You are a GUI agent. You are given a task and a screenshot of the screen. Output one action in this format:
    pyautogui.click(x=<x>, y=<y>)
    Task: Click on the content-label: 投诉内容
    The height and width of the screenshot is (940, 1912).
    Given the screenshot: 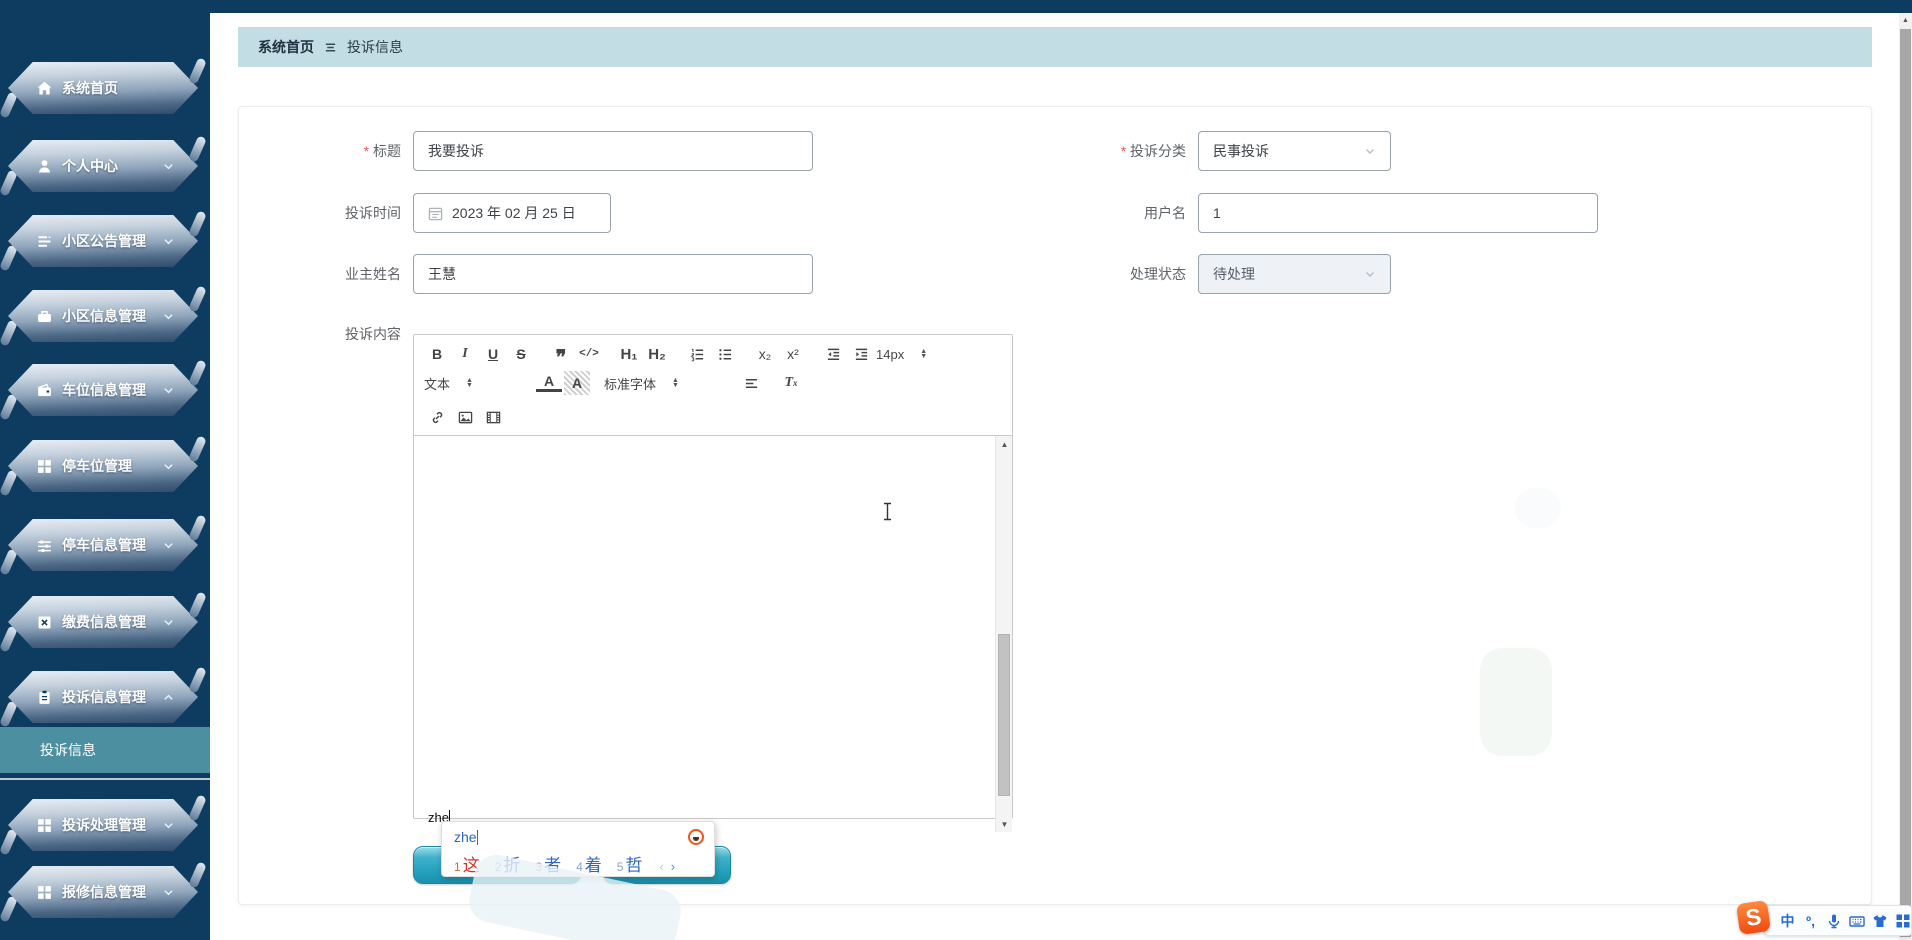 What is the action you would take?
    pyautogui.click(x=373, y=334)
    